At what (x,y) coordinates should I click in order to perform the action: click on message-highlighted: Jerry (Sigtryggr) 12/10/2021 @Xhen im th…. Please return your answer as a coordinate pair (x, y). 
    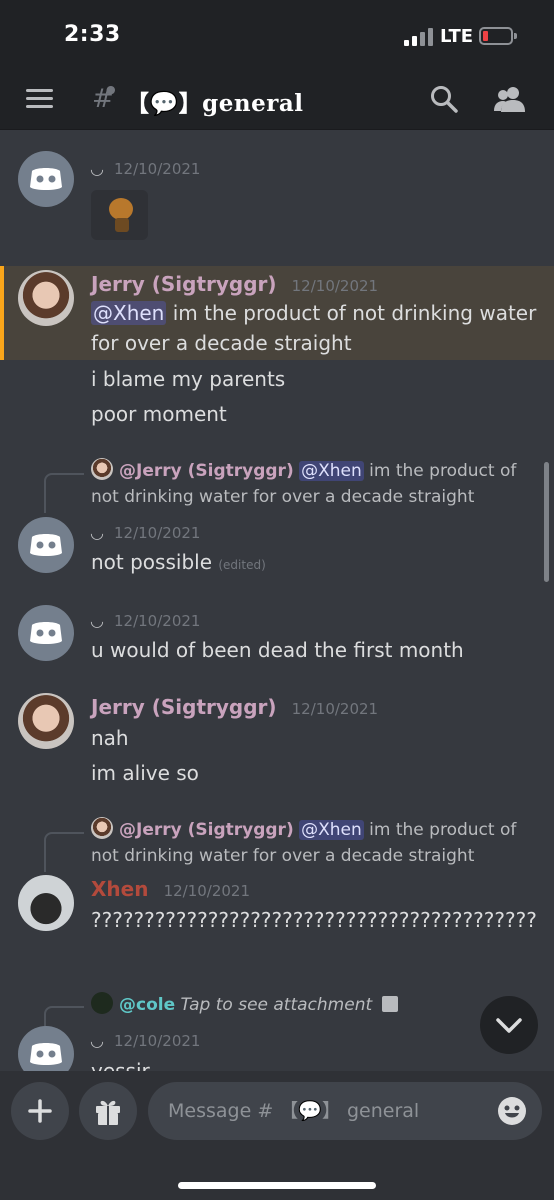
    Looking at the image, I should click on (277, 313).